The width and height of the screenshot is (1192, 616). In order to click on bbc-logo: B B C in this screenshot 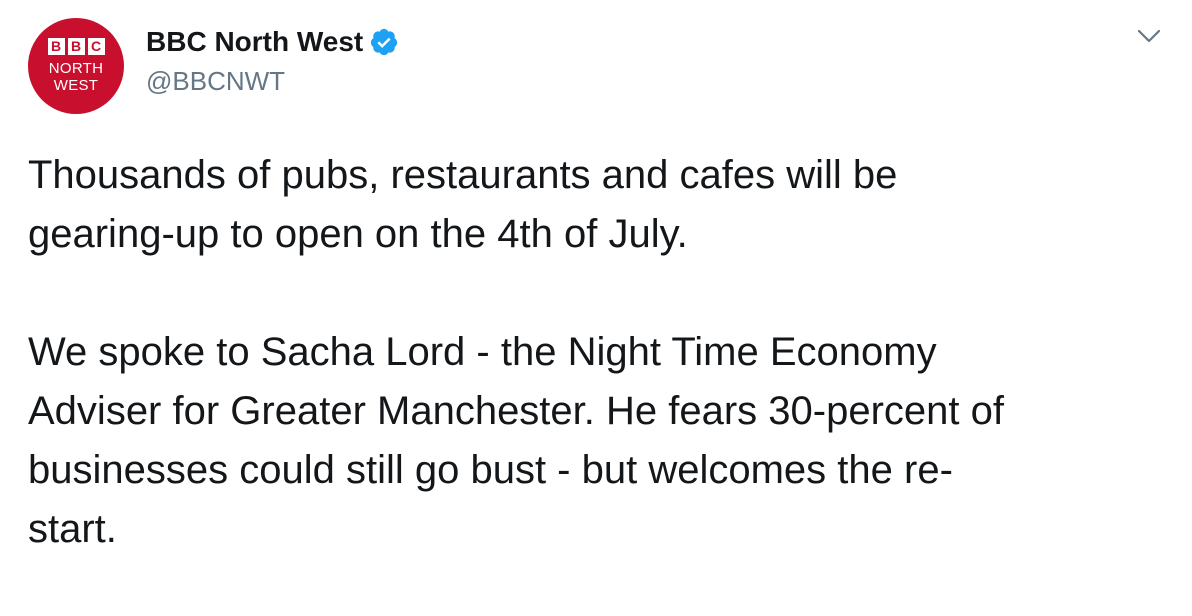, I will do `click(76, 46)`.